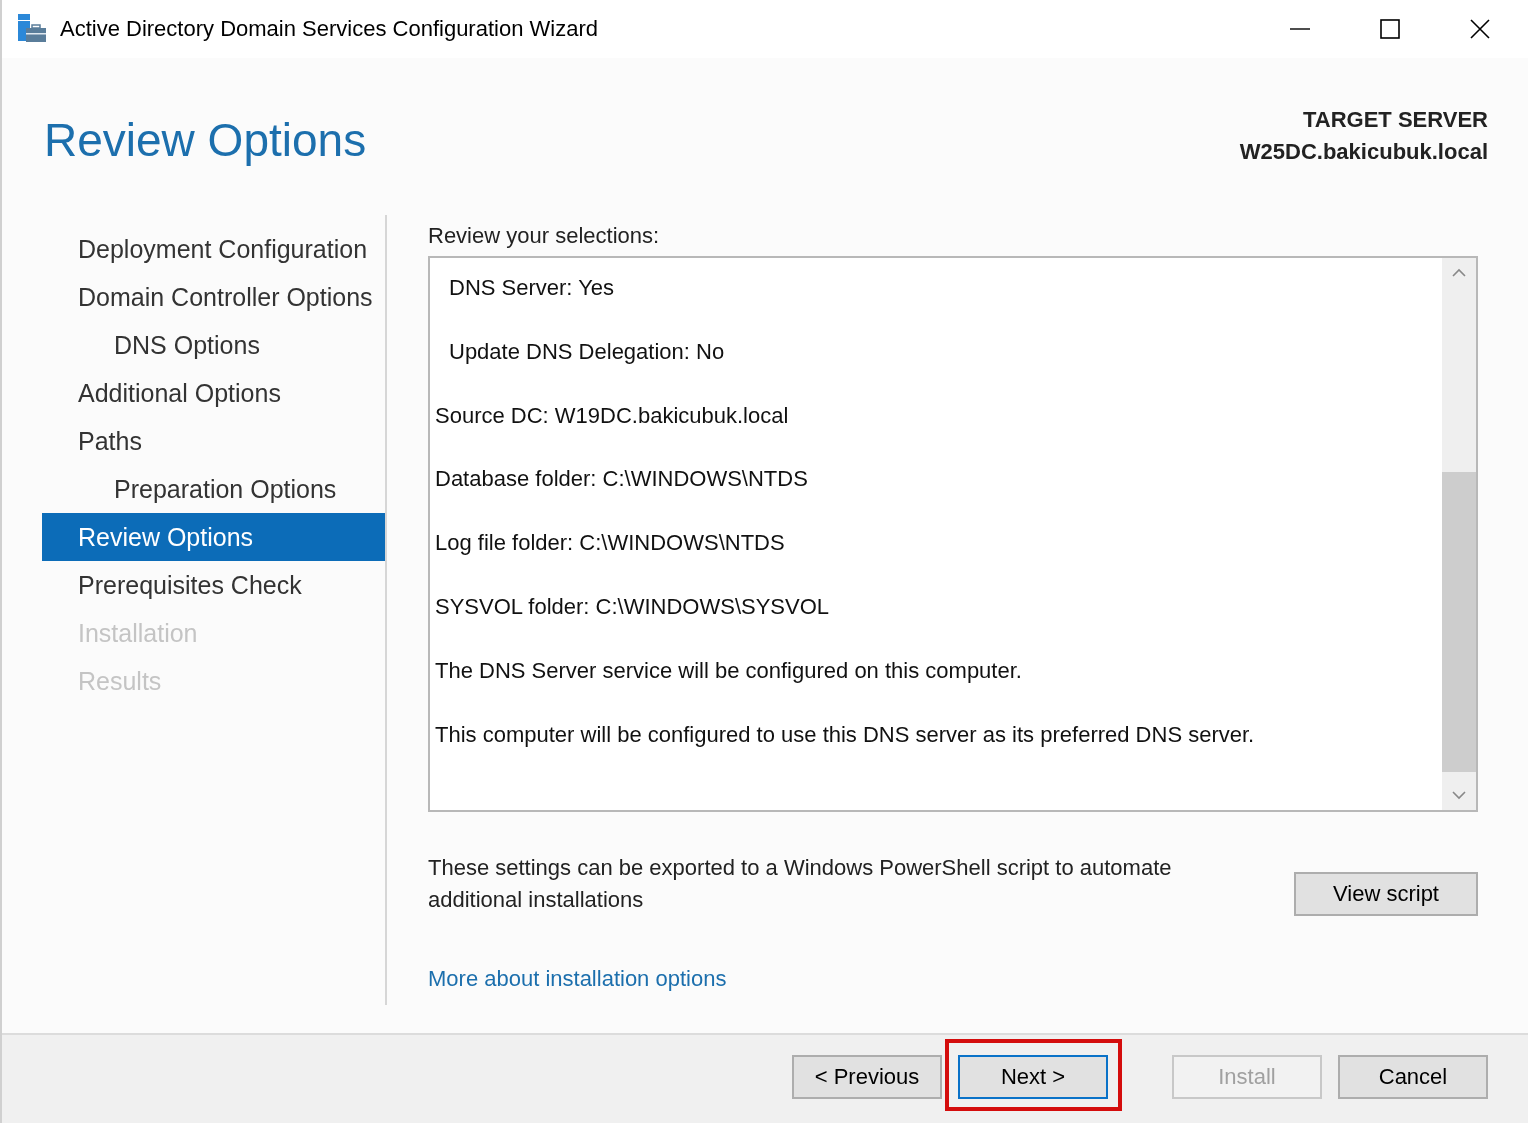 The height and width of the screenshot is (1123, 1528). Describe the element at coordinates (610, 543) in the screenshot. I see `review-line: Log file folder: C:\WINDOWS\NTDS` at that location.